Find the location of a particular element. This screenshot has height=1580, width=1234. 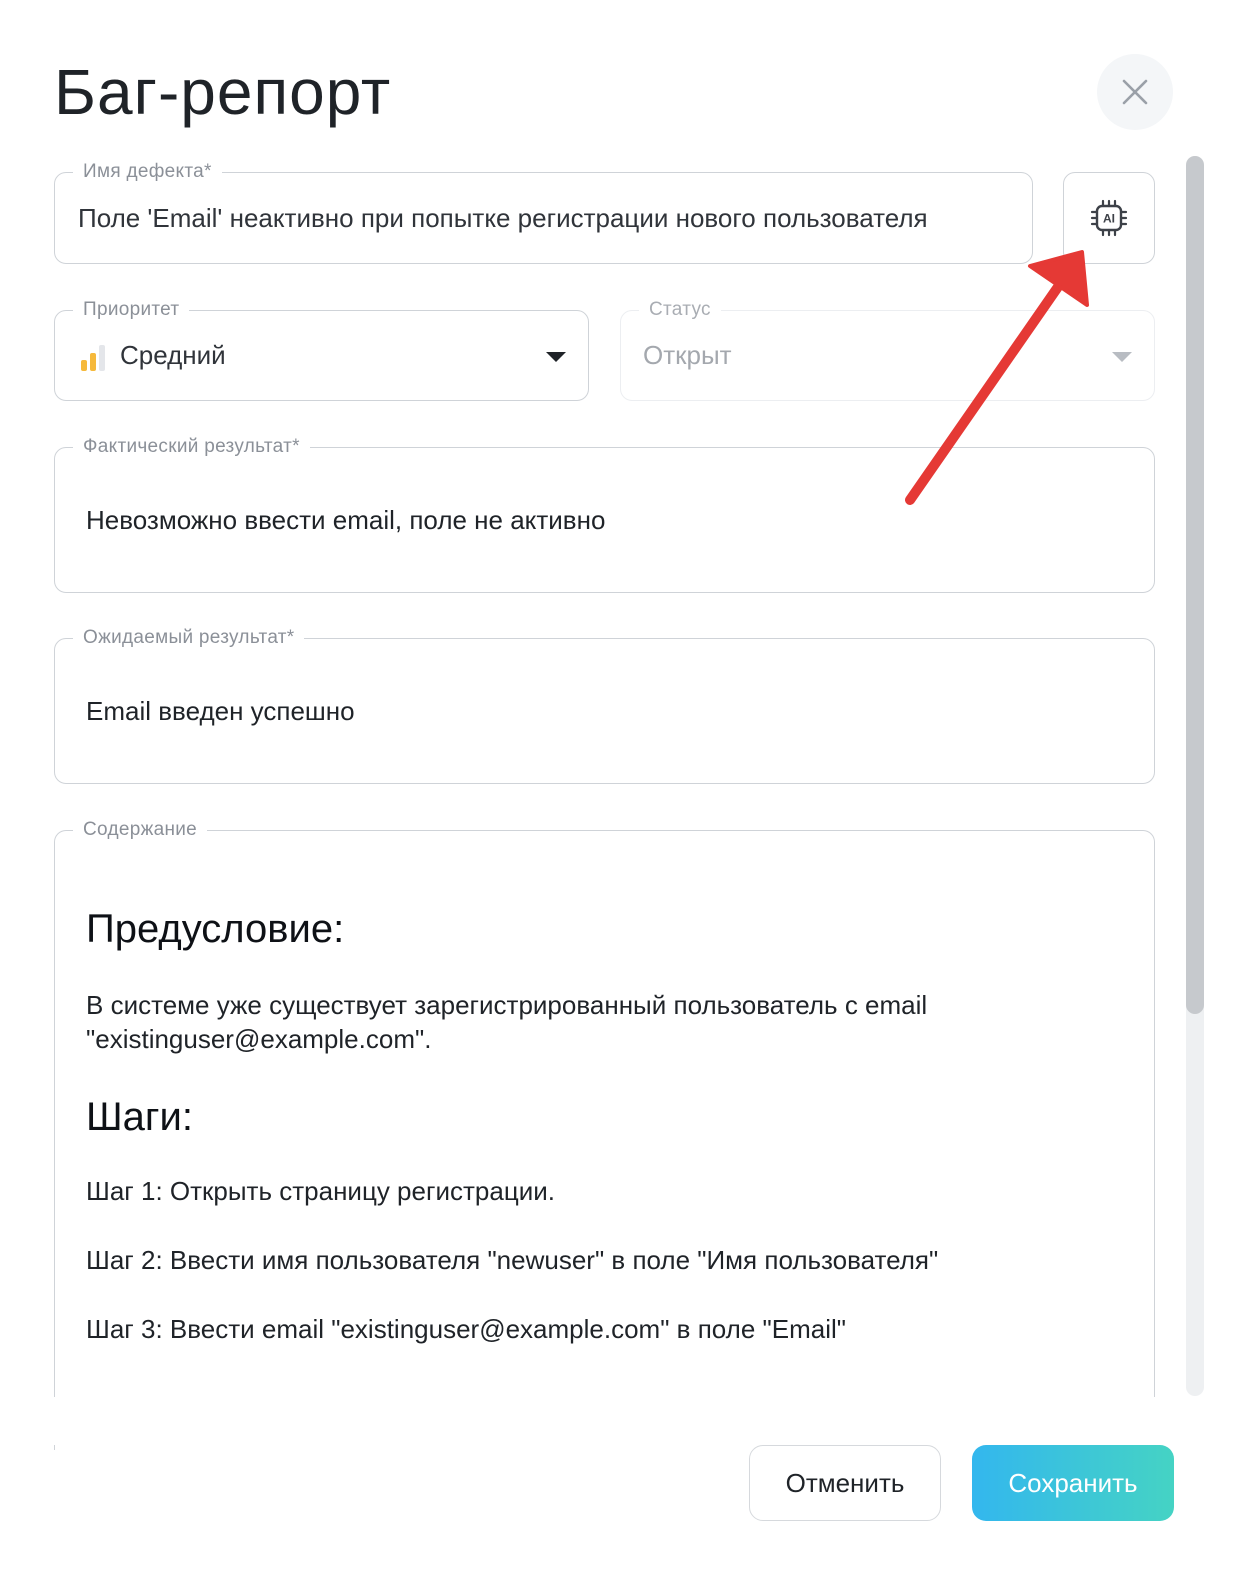

scrollbar-track is located at coordinates (1195, 776).